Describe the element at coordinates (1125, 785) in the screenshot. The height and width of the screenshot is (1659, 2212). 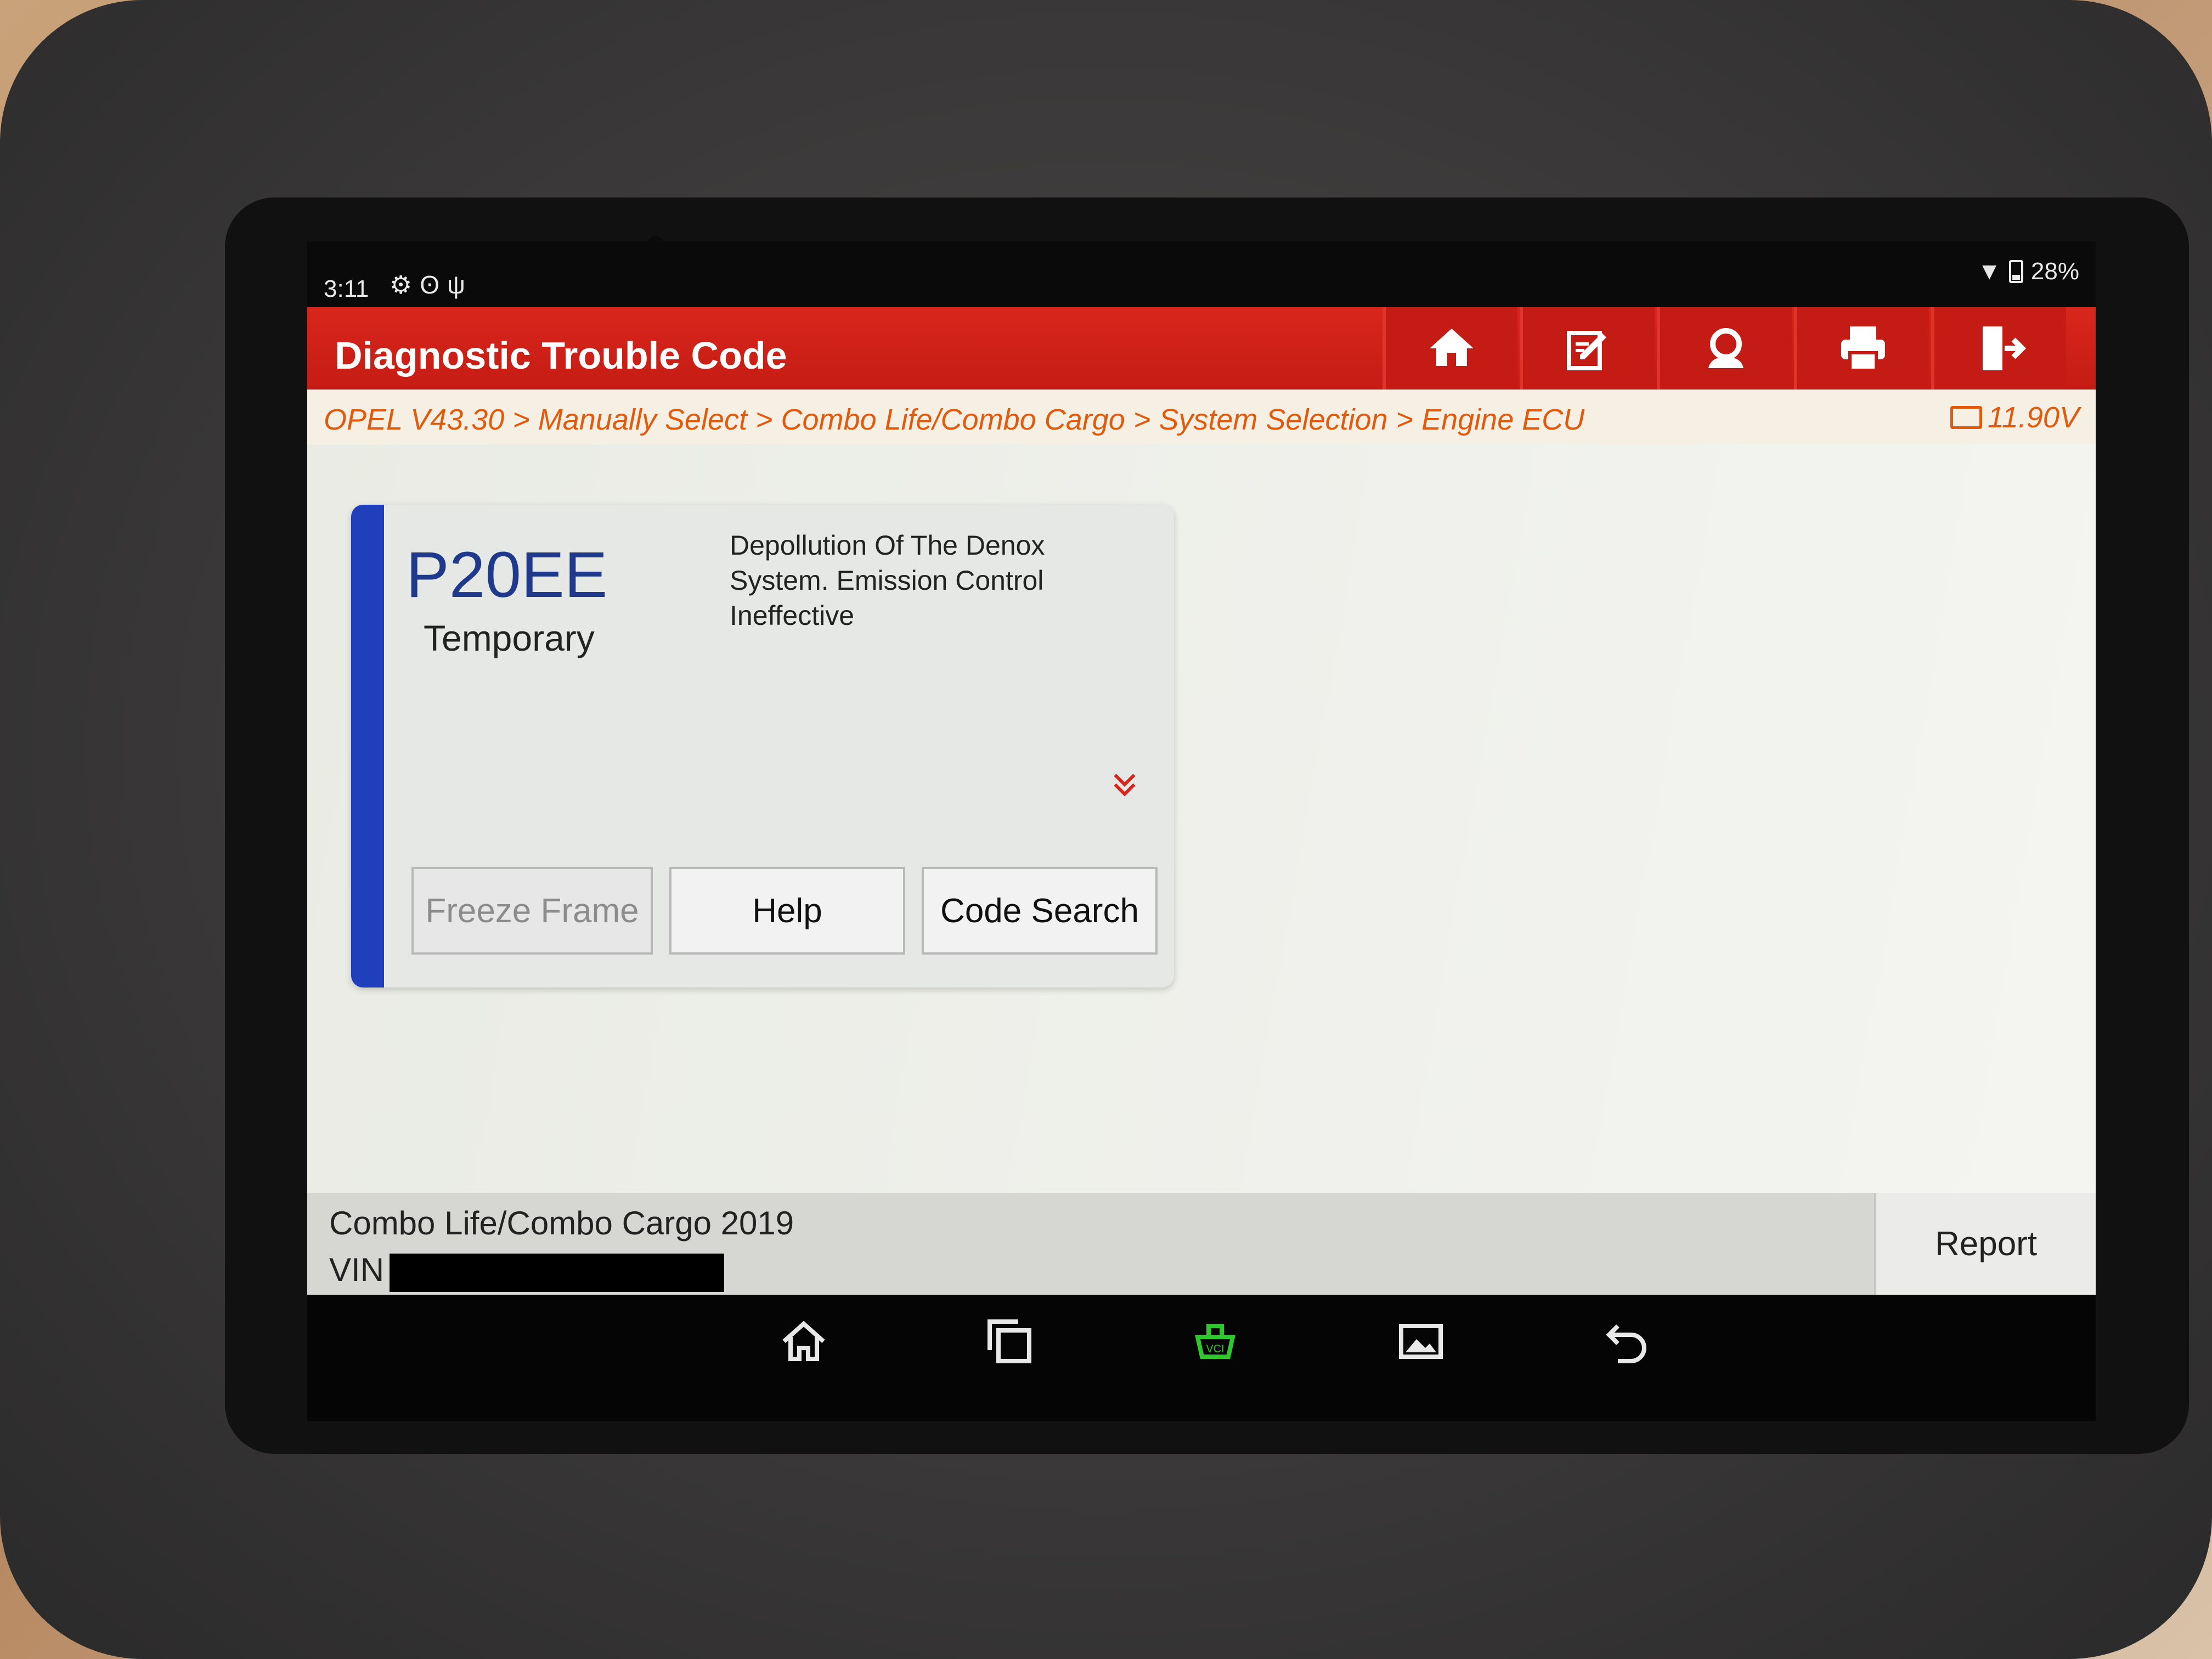
I see `chevron-double-down-icon` at that location.